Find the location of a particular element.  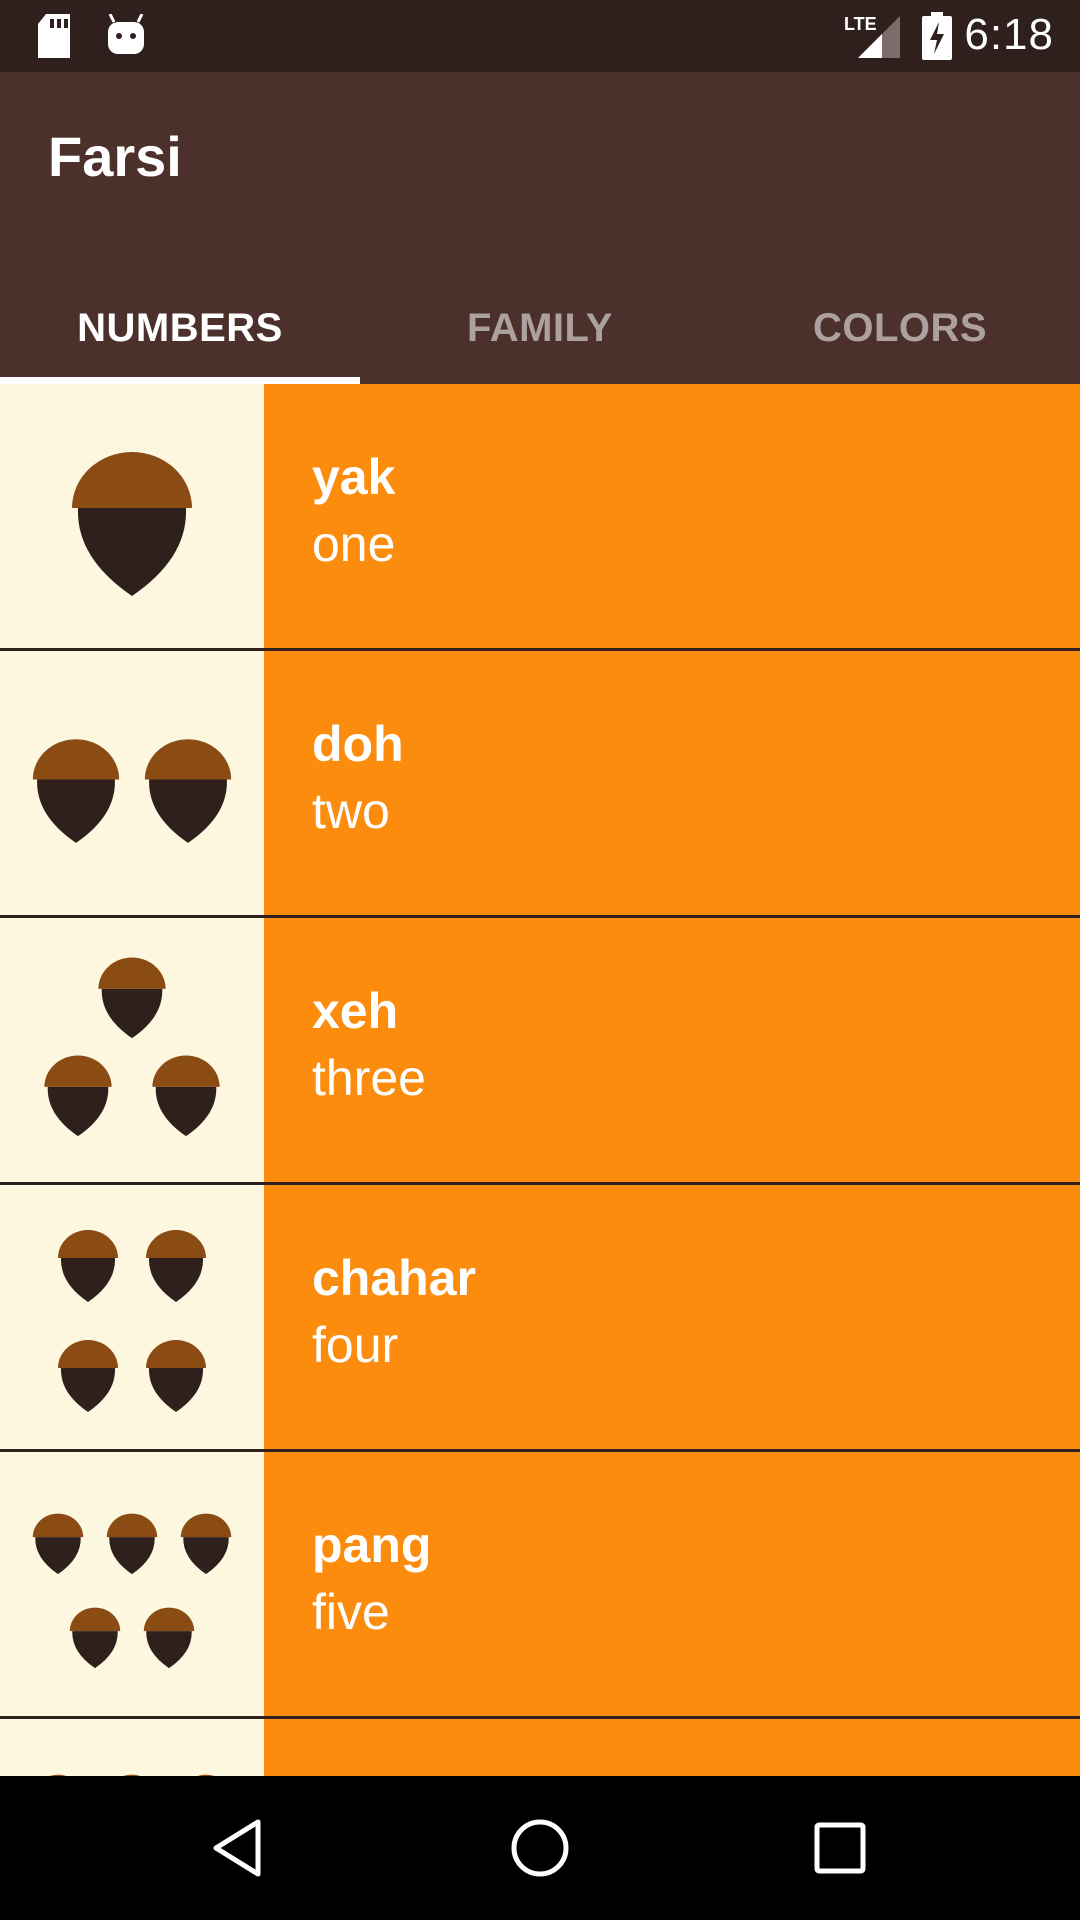

list-item: xeh three is located at coordinates (540, 1051).